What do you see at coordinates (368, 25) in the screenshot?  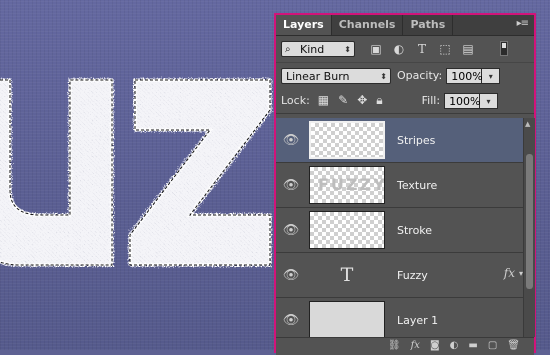 I see `tab-channels: Channels` at bounding box center [368, 25].